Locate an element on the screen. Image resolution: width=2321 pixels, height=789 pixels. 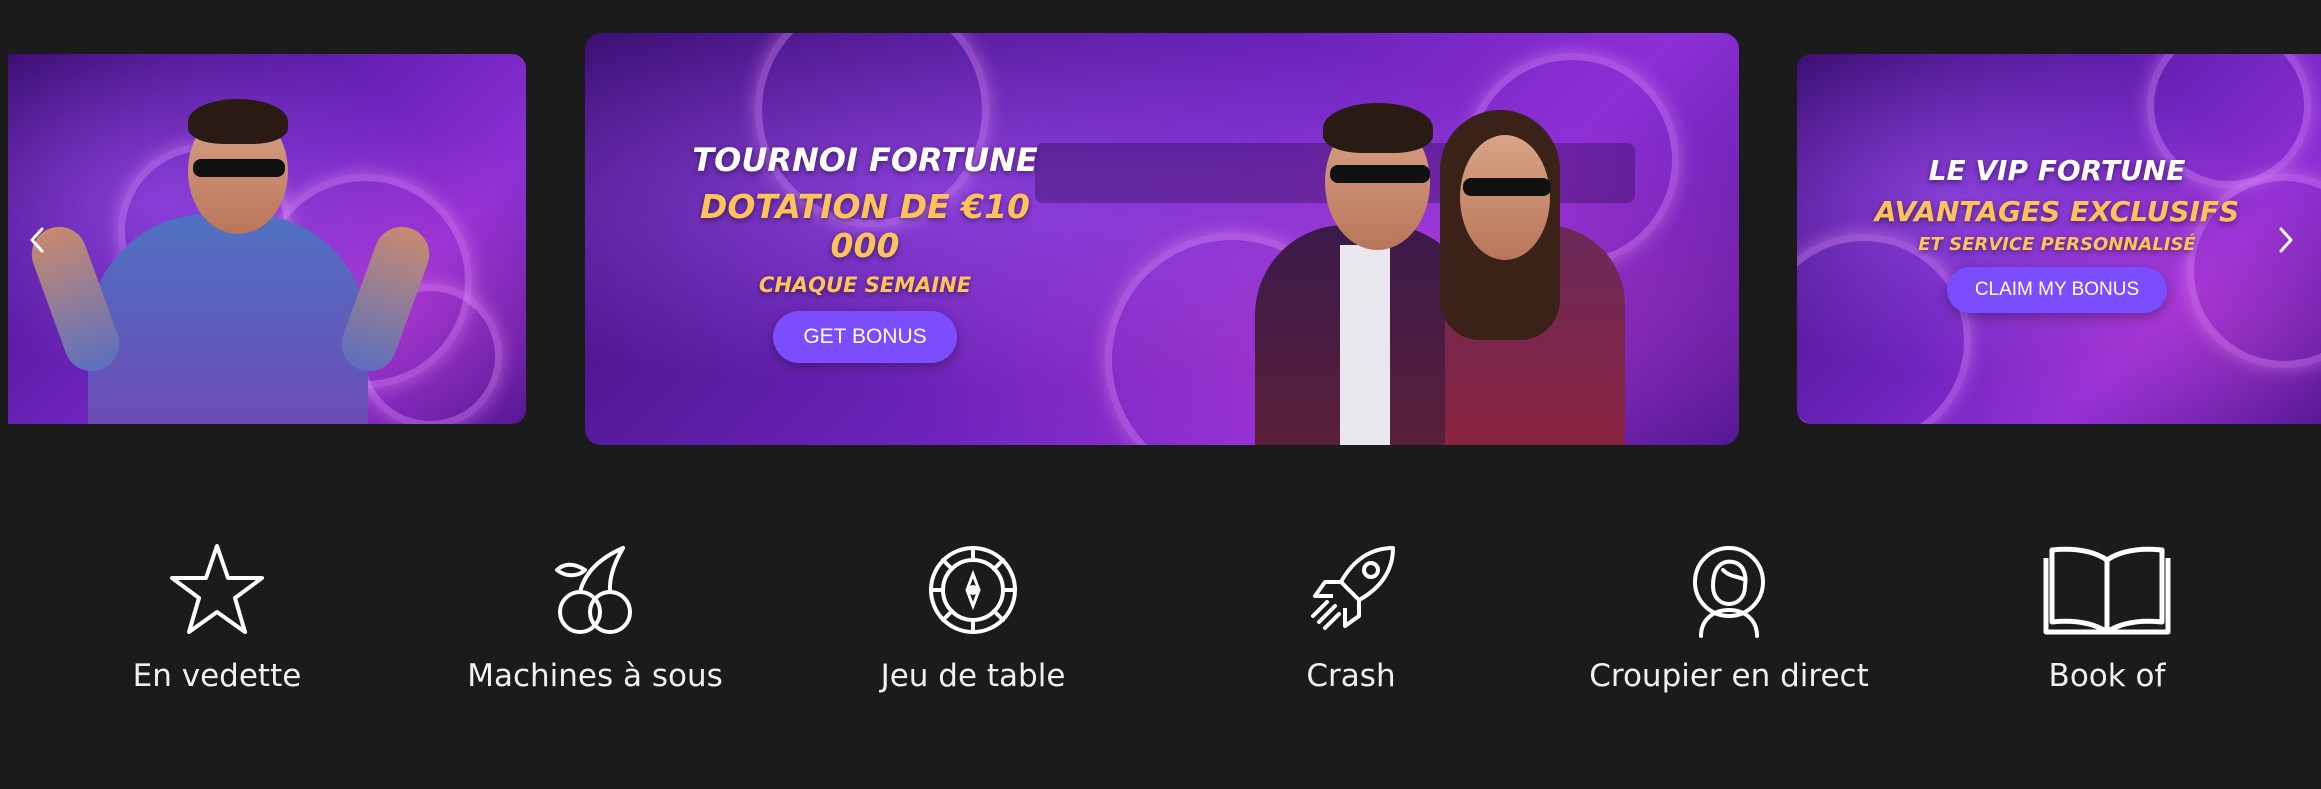
book-icon is located at coordinates (2107, 590).